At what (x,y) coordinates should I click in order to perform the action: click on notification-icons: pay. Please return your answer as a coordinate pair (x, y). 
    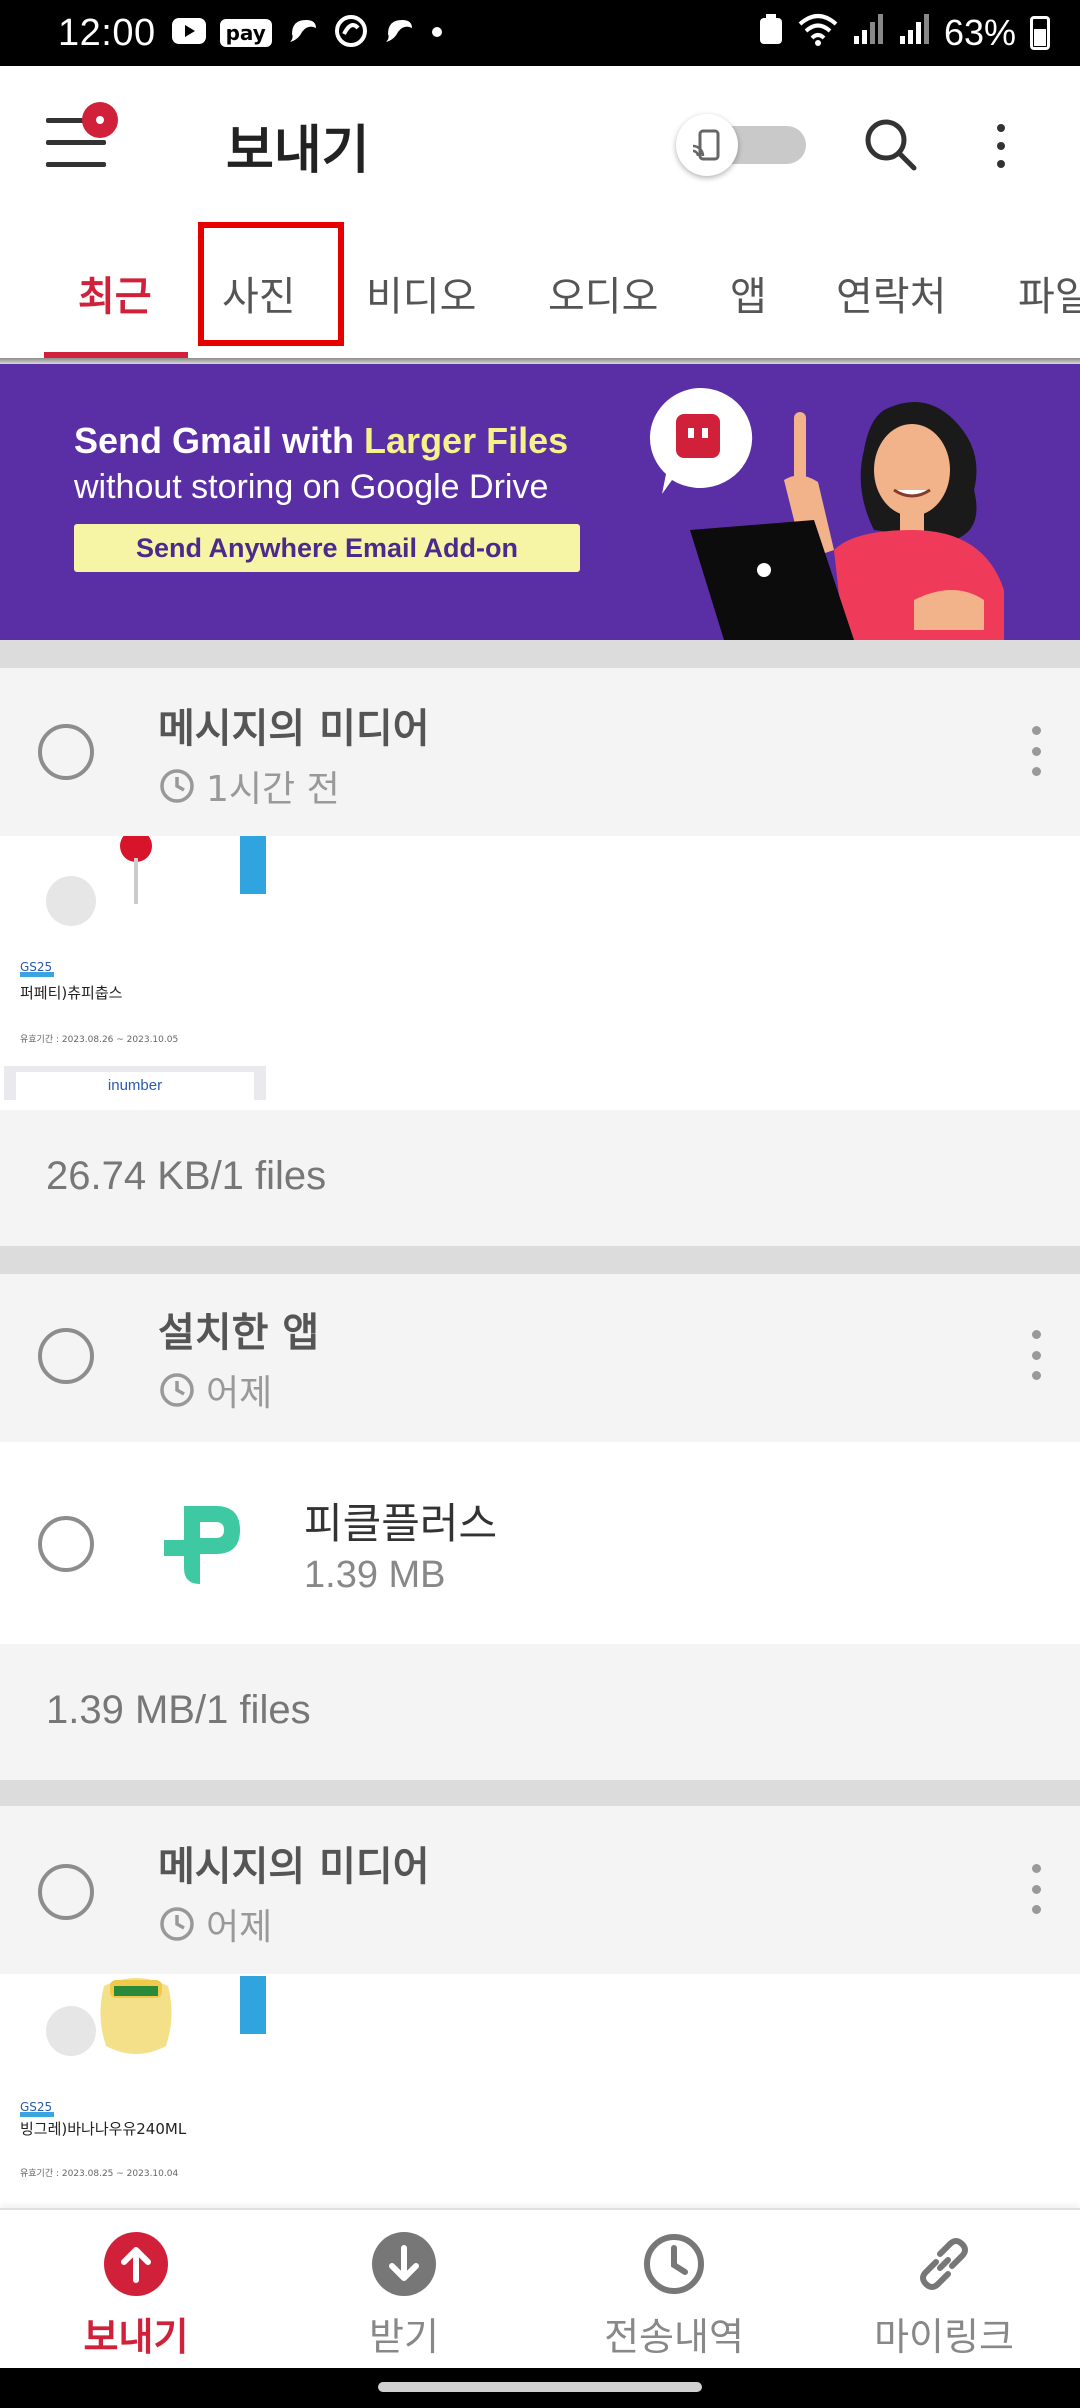
    Looking at the image, I should click on (307, 33).